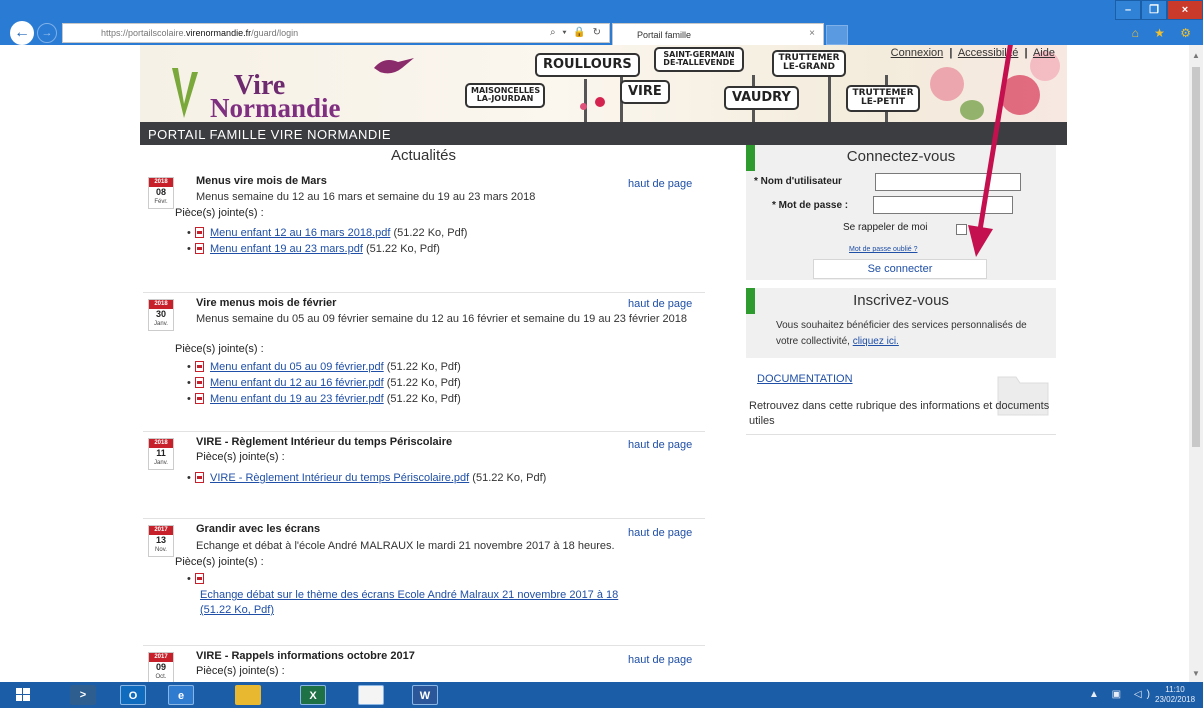 The width and height of the screenshot is (1203, 708). What do you see at coordinates (699, 59) in the screenshot?
I see `sign-saint-germain: SAINT-GERMAIN DE-TALLEVENDE` at bounding box center [699, 59].